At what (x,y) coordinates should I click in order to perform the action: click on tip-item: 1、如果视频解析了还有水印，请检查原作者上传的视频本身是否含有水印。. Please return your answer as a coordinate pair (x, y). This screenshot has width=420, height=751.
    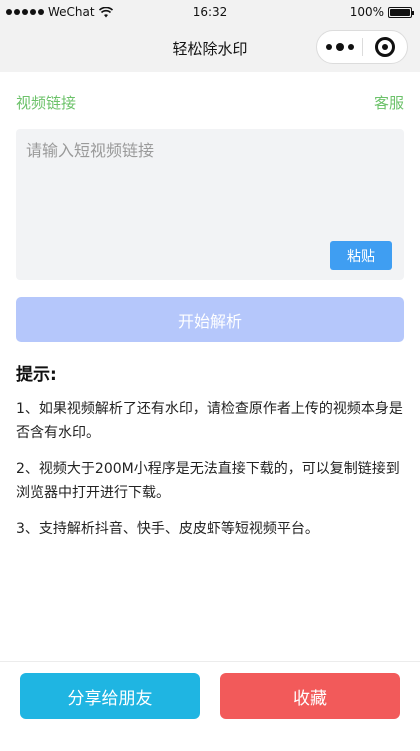
    Looking at the image, I should click on (209, 421).